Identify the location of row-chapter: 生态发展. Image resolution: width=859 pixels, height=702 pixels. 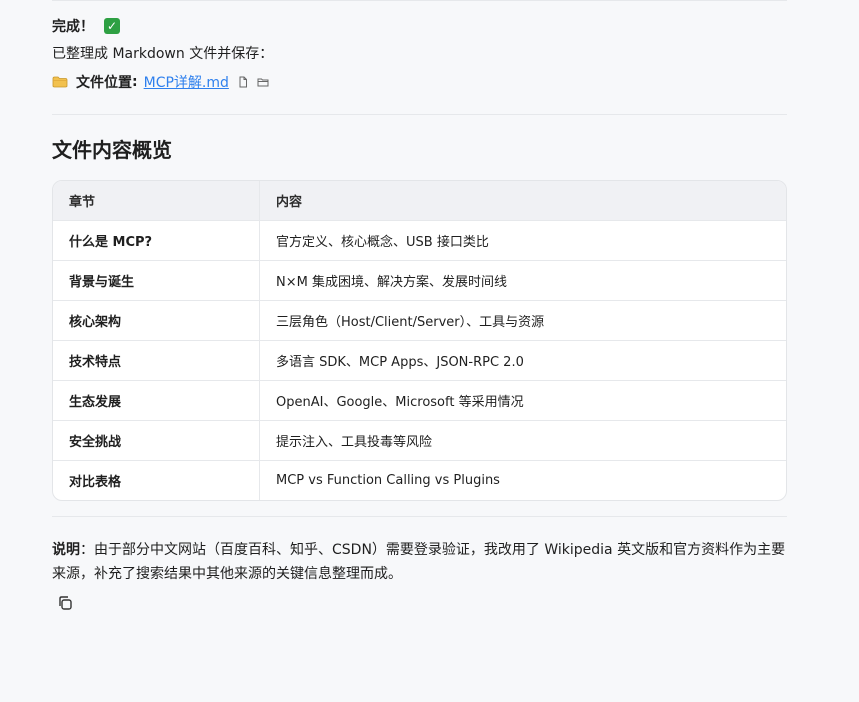
(156, 400).